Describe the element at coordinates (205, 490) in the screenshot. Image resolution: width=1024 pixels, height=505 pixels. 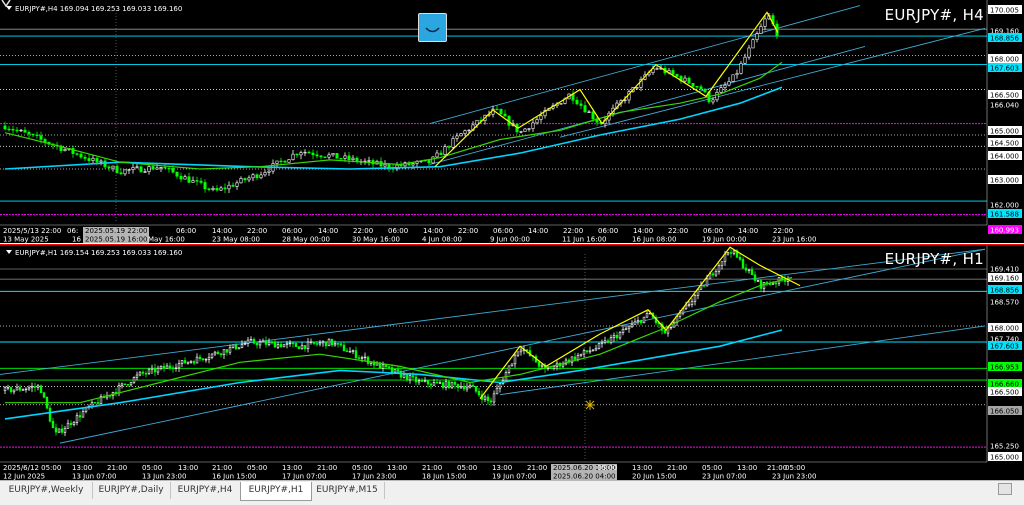
I see `tab-eurjpy-h4: EURJPY#,H4` at that location.